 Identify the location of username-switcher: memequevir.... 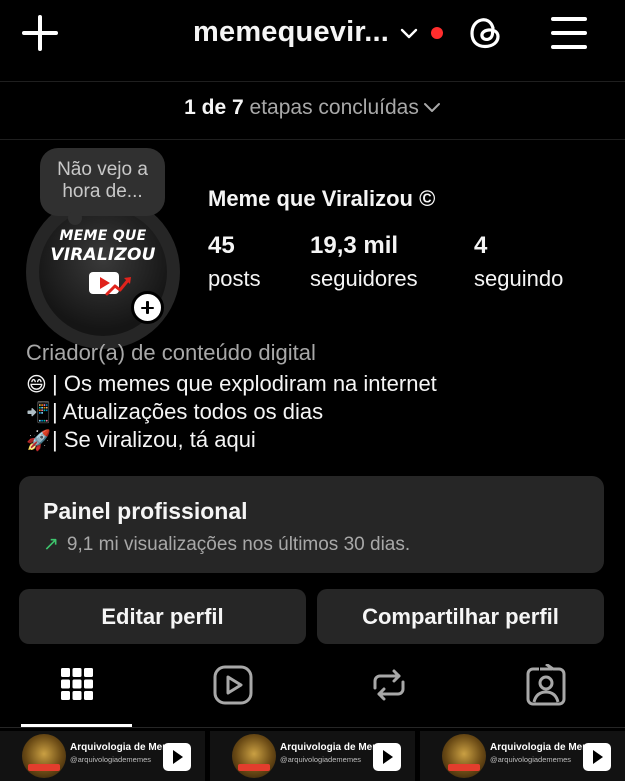
(291, 32).